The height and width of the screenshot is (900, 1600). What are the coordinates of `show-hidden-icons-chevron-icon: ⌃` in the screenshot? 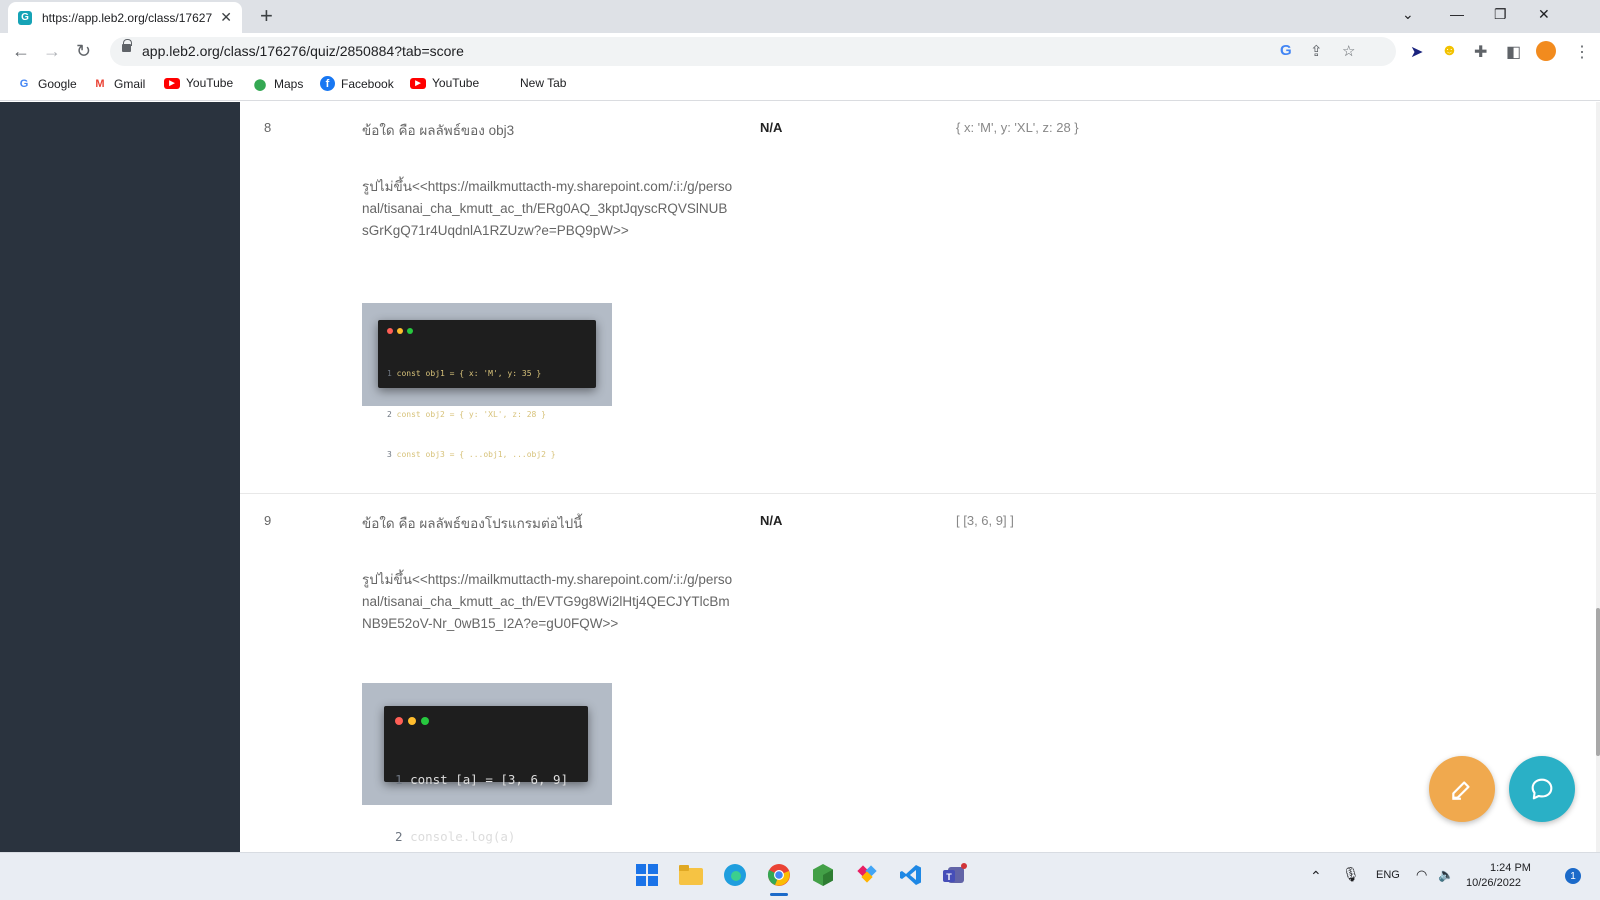 It's located at (1316, 876).